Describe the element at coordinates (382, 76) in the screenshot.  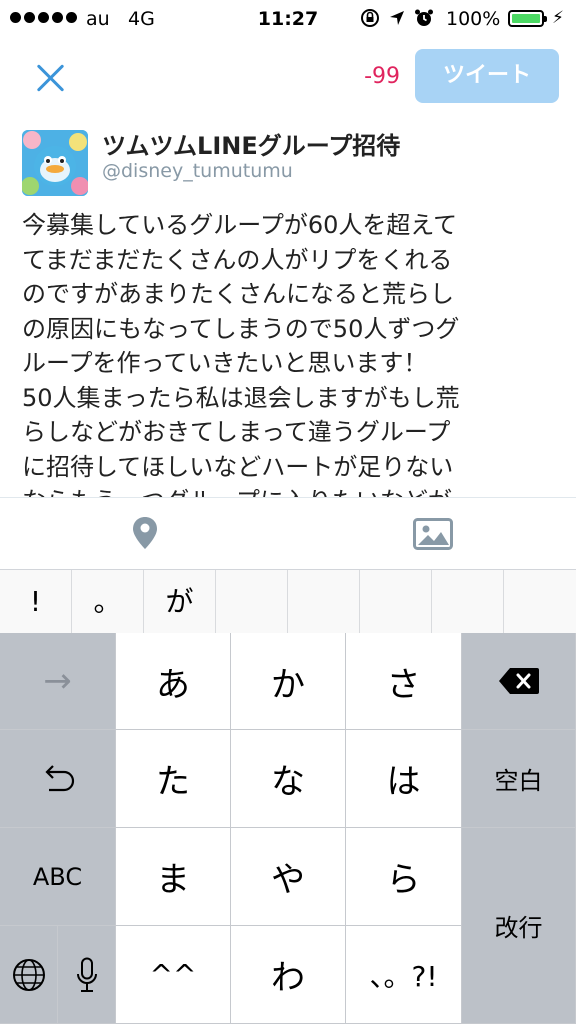
I see `character-counter: -99` at that location.